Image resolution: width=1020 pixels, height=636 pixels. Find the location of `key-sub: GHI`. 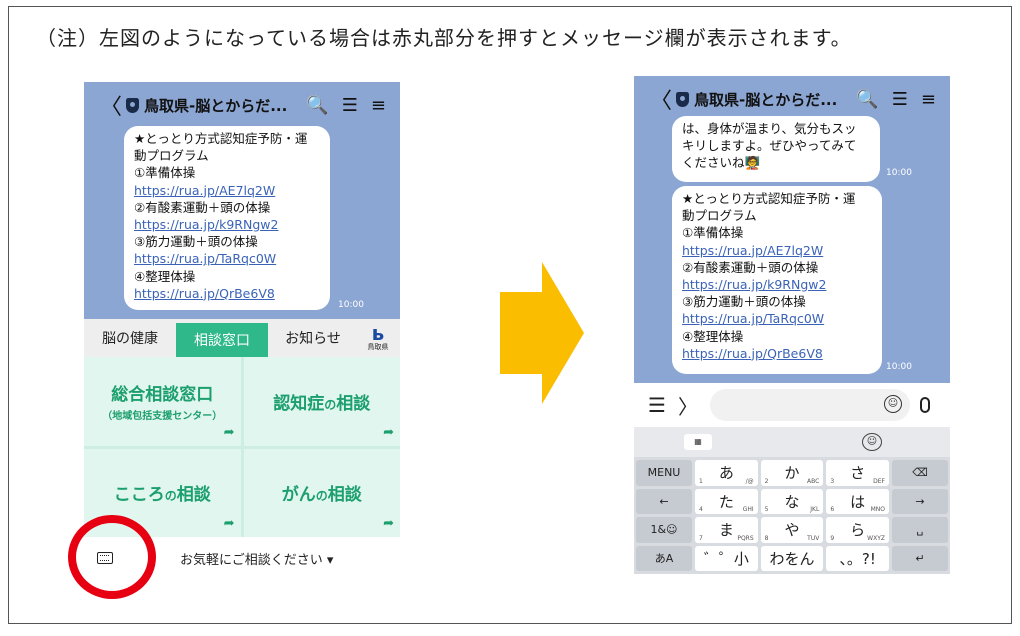

key-sub: GHI is located at coordinates (748, 509).